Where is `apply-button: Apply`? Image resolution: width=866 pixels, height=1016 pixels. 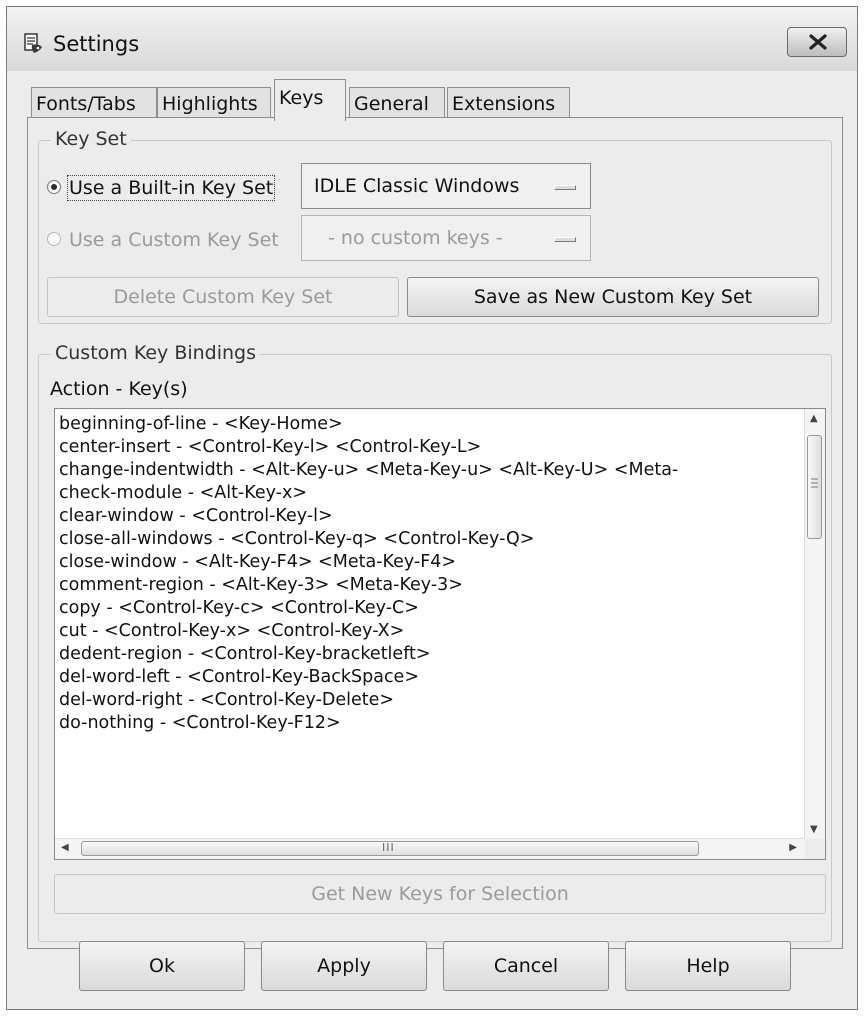
apply-button: Apply is located at coordinates (344, 966).